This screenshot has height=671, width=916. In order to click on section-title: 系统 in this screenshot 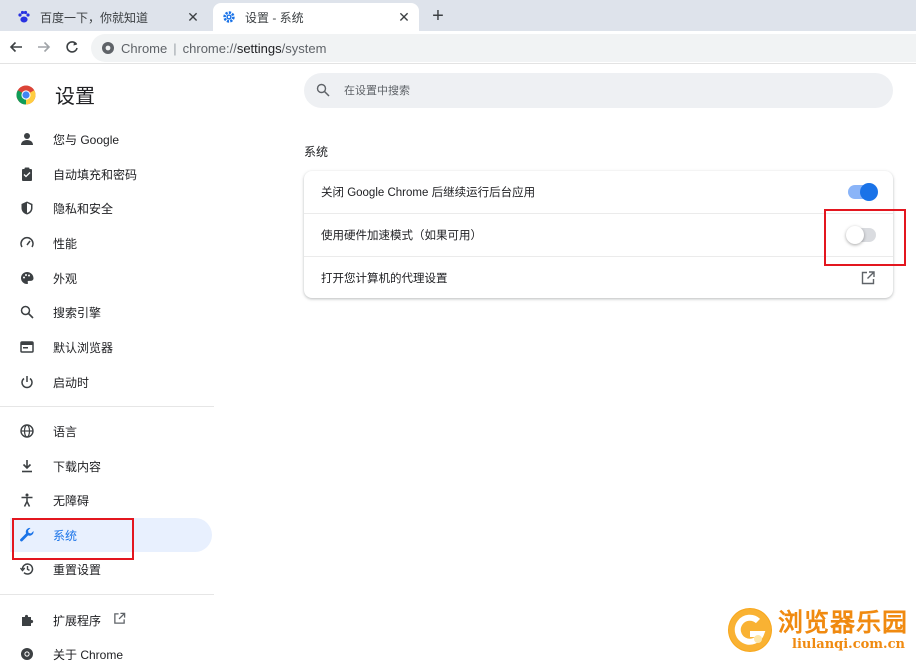, I will do `click(316, 152)`.